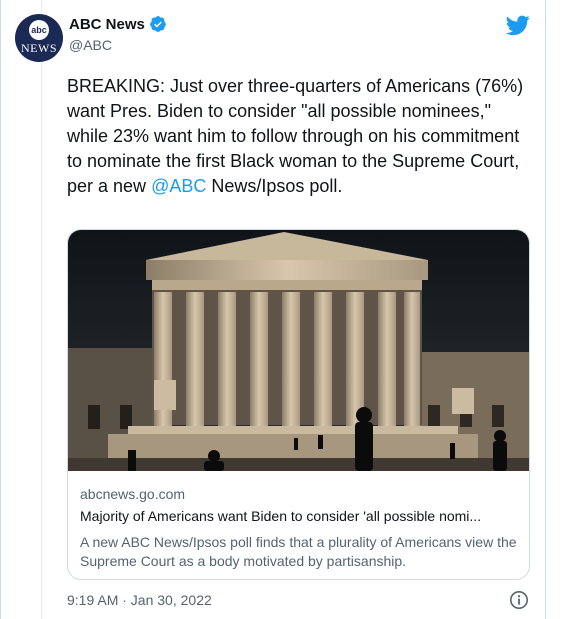 The image size is (564, 619). What do you see at coordinates (178, 186) in the screenshot?
I see `mention-link: @ABC` at bounding box center [178, 186].